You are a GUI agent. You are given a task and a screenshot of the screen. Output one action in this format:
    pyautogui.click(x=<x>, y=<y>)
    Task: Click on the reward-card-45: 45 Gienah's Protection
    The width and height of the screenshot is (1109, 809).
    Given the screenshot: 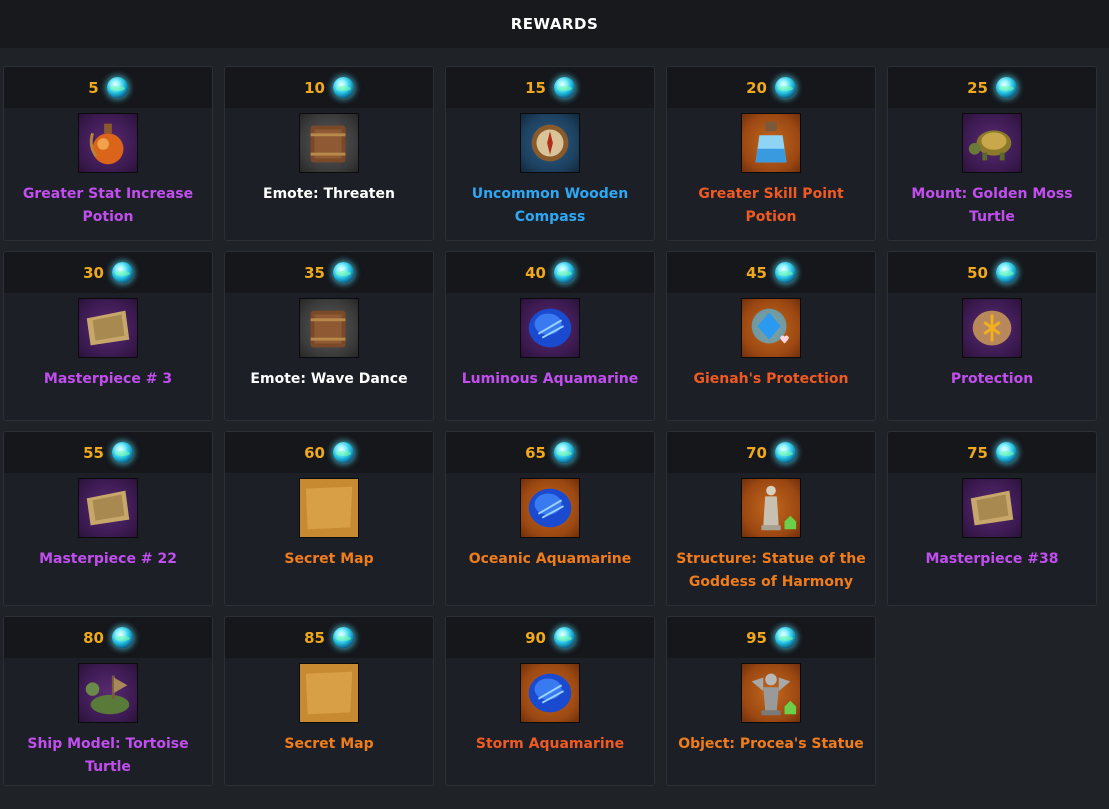 What is the action you would take?
    pyautogui.click(x=771, y=336)
    